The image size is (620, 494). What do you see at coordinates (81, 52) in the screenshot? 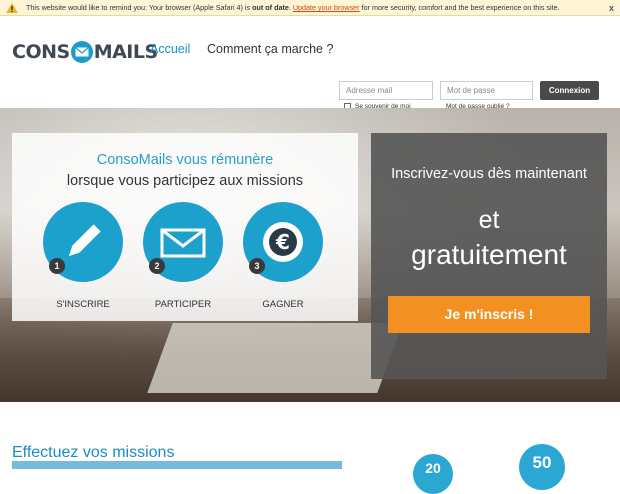
I see `envelope-logo-icon` at bounding box center [81, 52].